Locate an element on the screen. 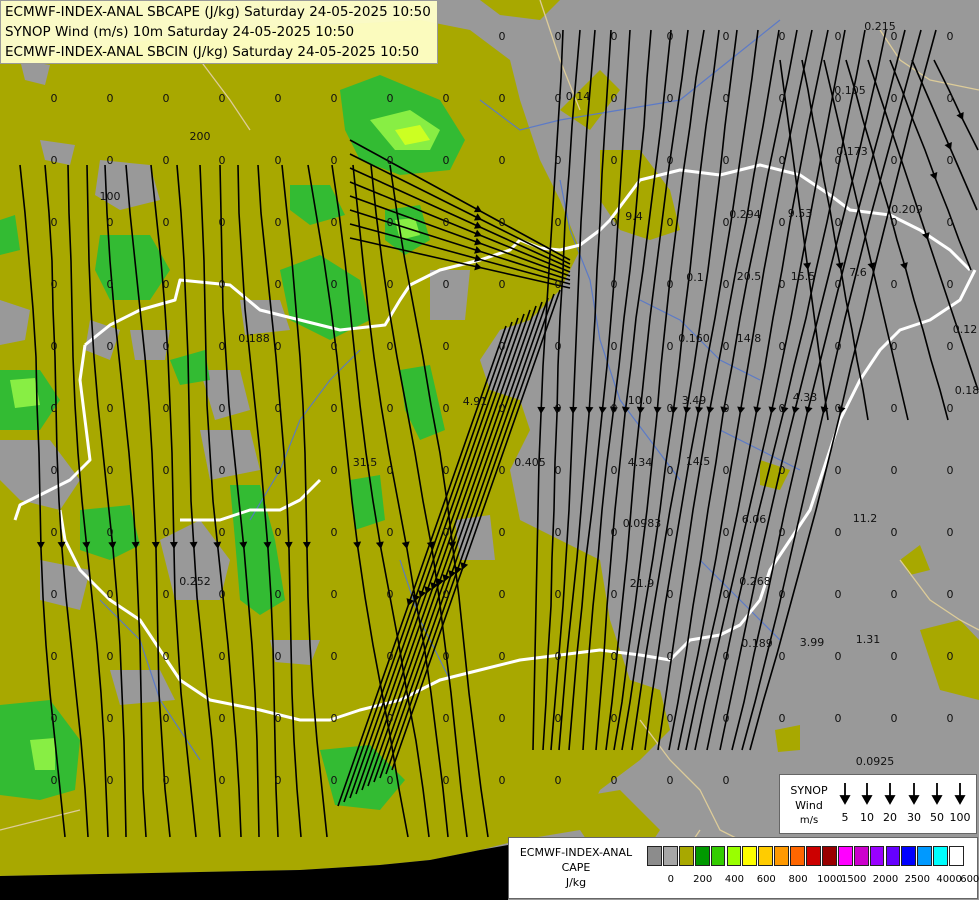 The width and height of the screenshot is (979, 900). cape-legend-title: ECMWF-INDEX-ANAL is located at coordinates (576, 852).